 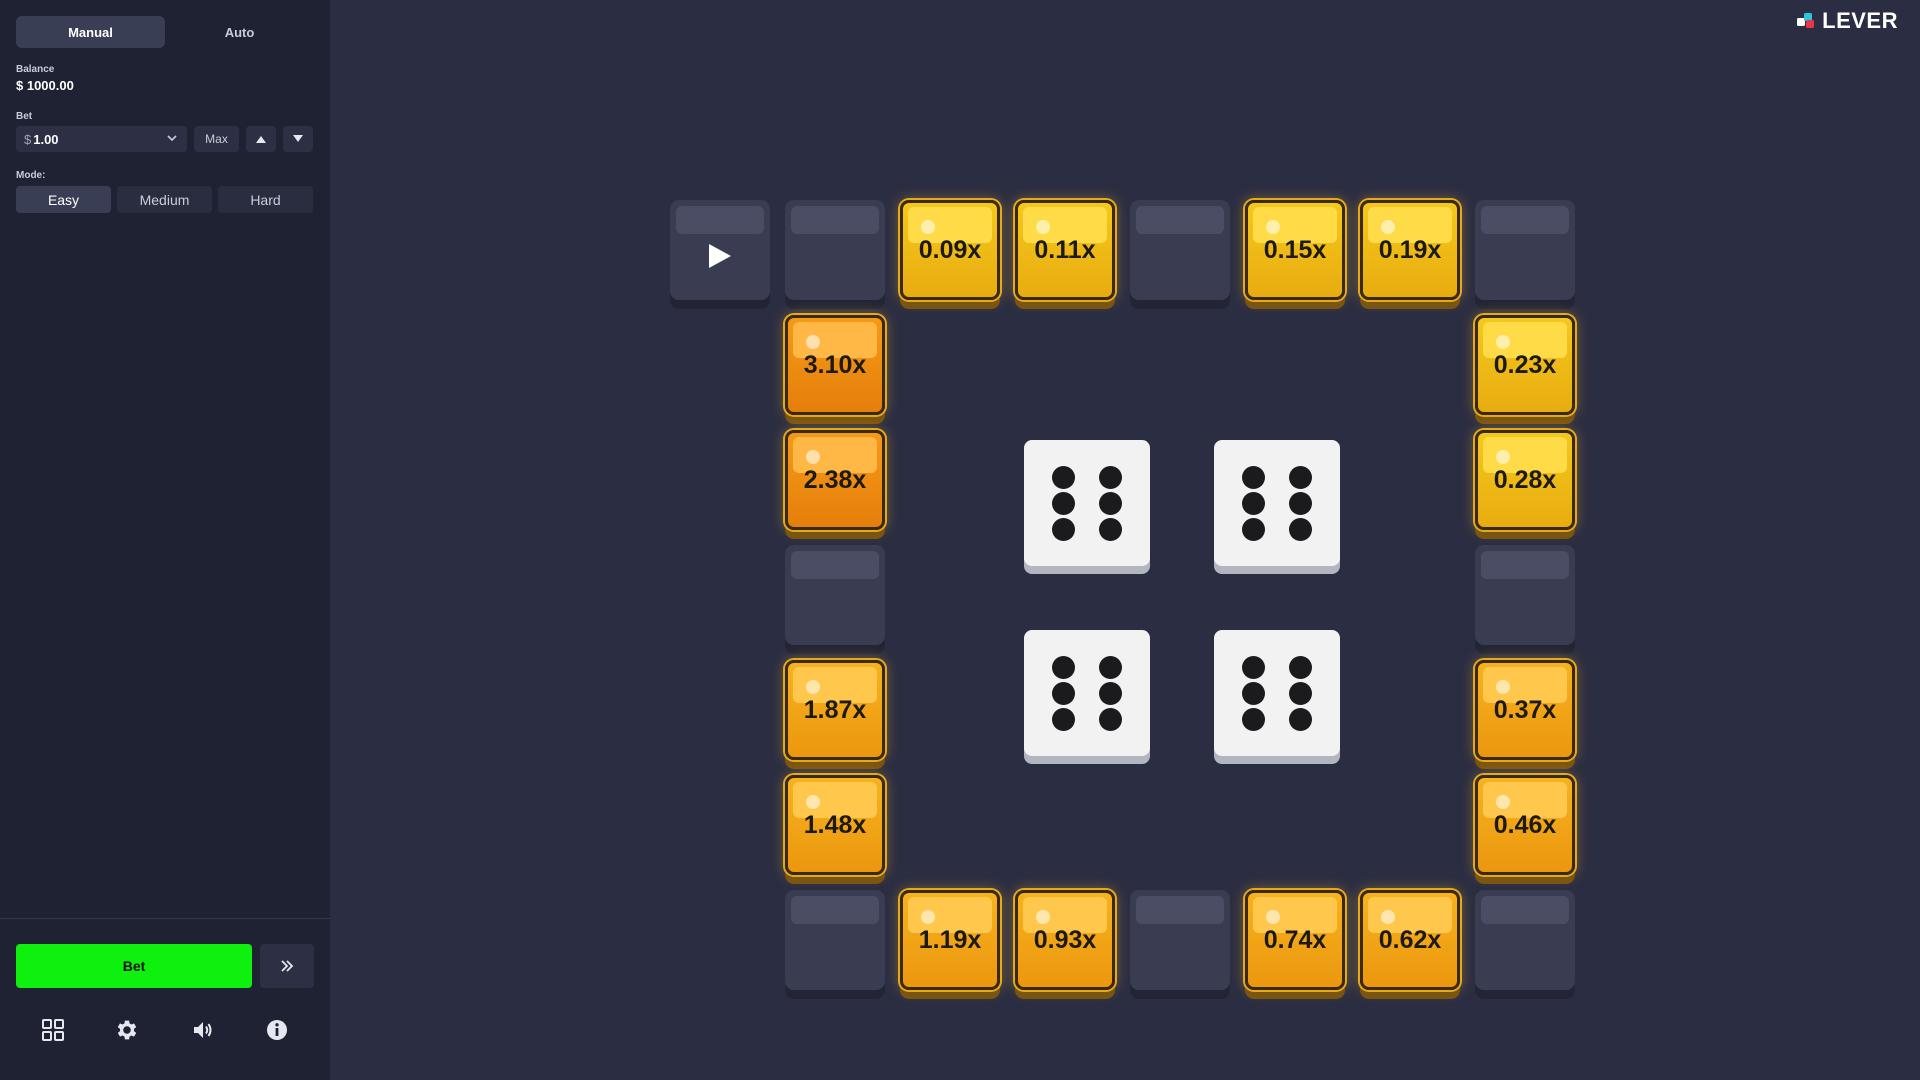 I want to click on max-bet-button: Max, so click(x=216, y=139).